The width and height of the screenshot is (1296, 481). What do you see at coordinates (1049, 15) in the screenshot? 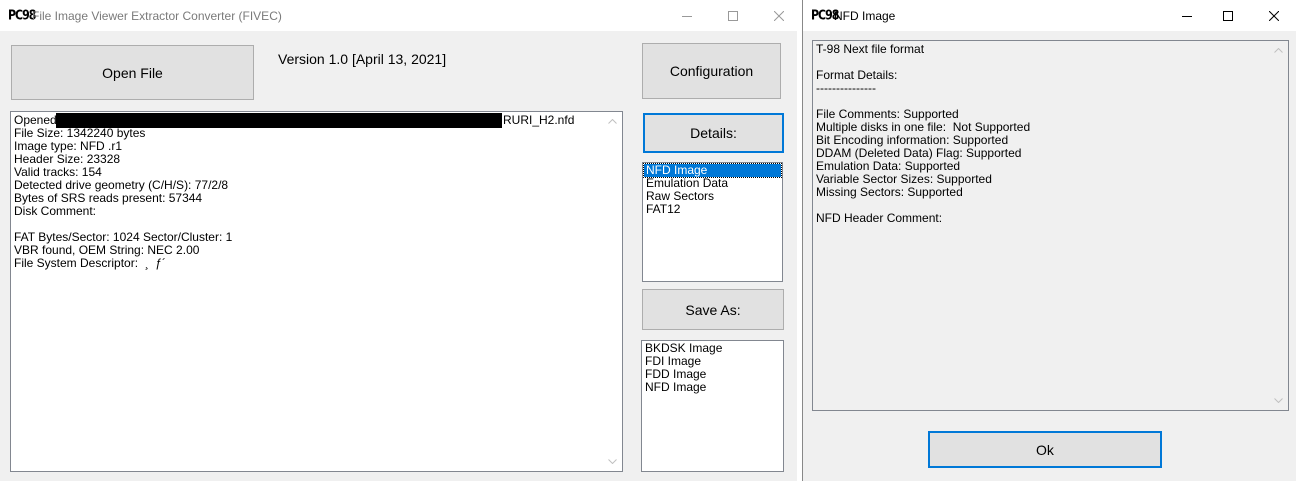
I see `dialog-titlebar: PC98 NFD Image` at bounding box center [1049, 15].